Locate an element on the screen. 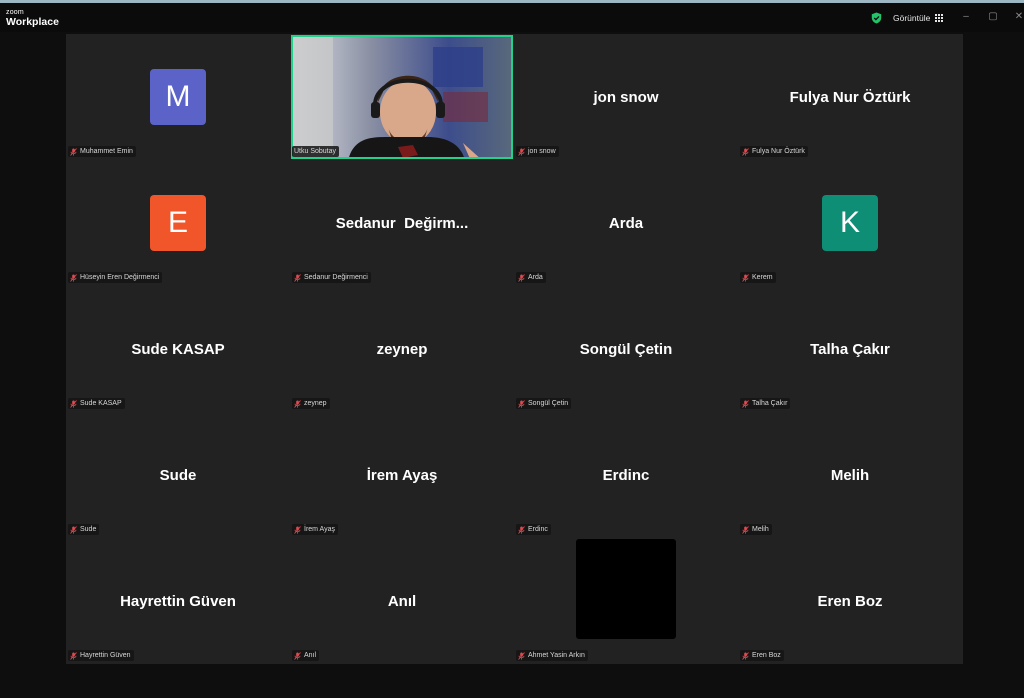  brand-small: zoom is located at coordinates (15, 12).